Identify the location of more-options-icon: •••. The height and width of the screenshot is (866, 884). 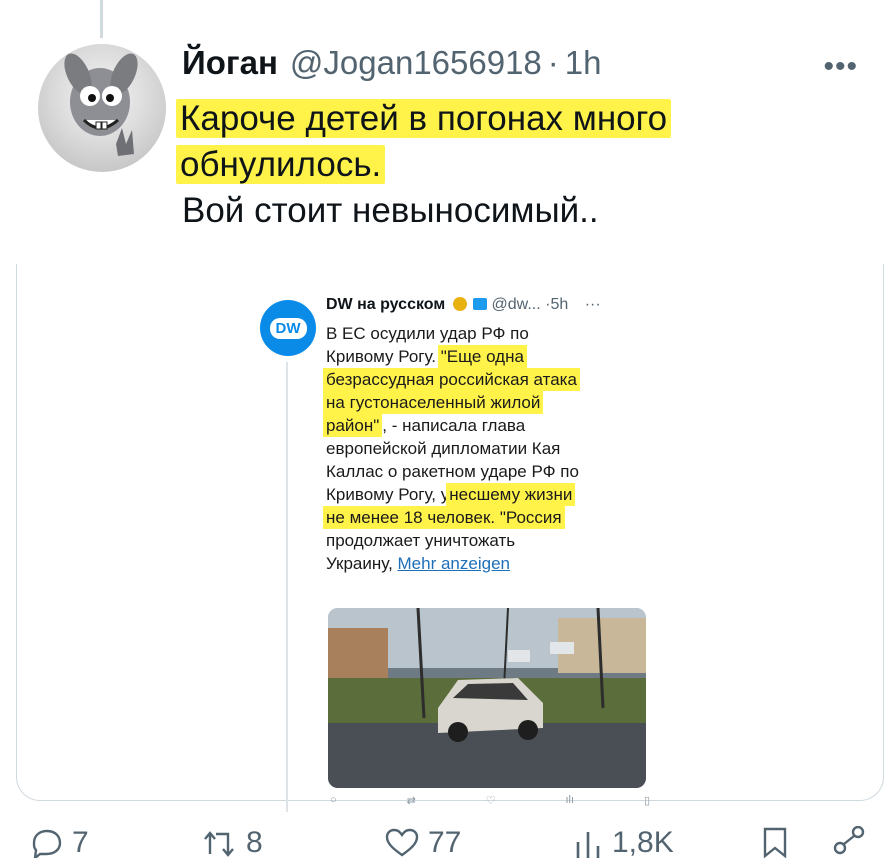
(840, 67).